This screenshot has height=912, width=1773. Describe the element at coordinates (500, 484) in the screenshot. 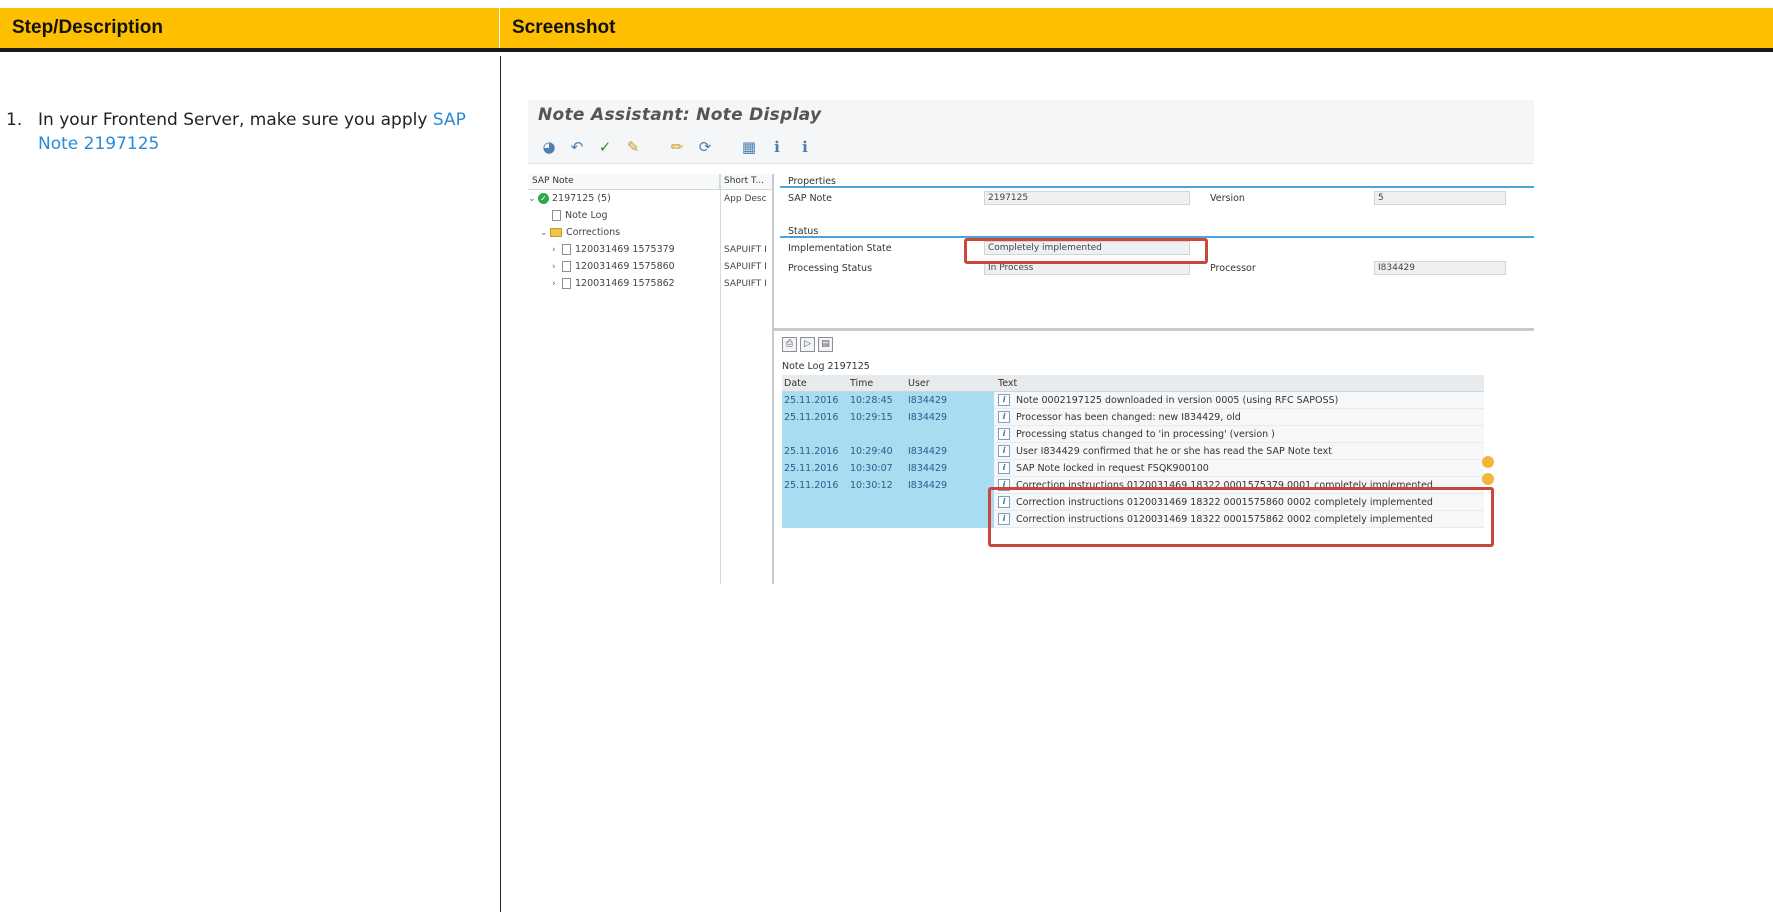

I see `column-divider` at that location.